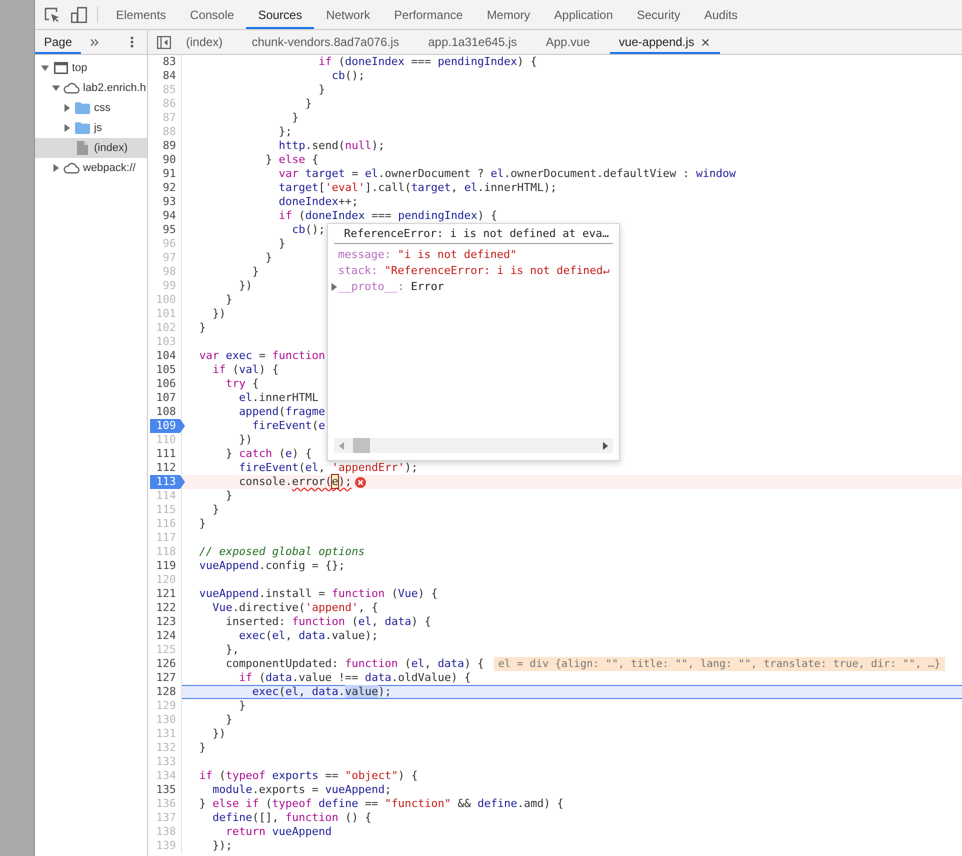 This screenshot has width=962, height=856. I want to click on line-number: 108, so click(166, 412).